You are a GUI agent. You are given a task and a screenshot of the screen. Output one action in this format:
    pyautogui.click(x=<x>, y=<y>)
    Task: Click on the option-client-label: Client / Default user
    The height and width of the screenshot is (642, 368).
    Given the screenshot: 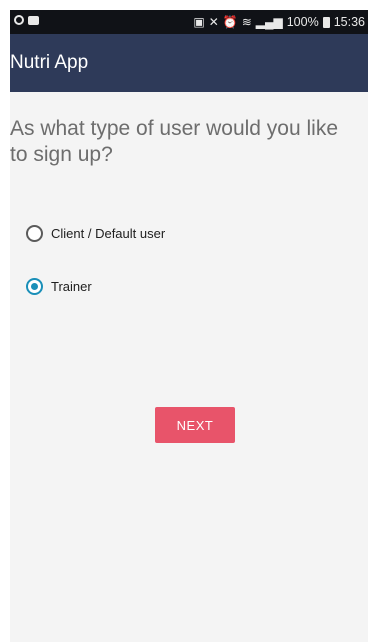 What is the action you would take?
    pyautogui.click(x=108, y=233)
    